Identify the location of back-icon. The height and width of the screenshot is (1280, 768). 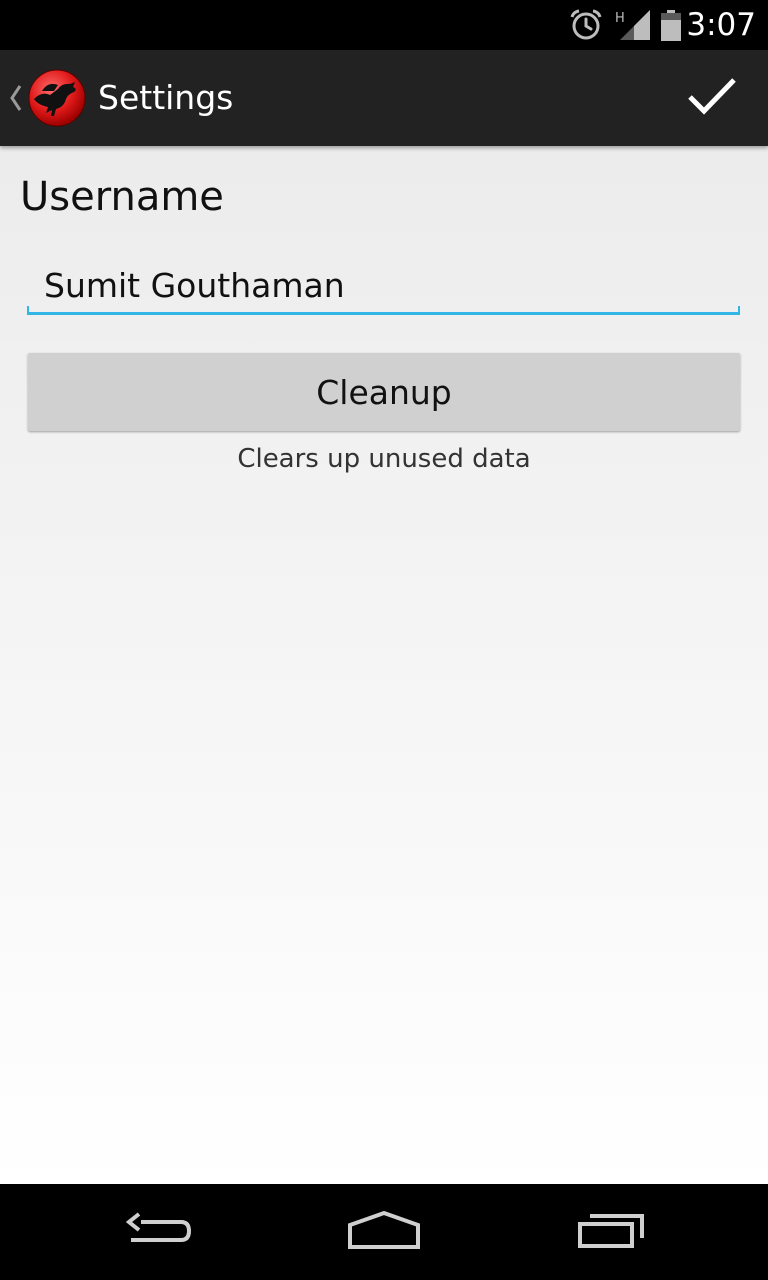
(160, 1232).